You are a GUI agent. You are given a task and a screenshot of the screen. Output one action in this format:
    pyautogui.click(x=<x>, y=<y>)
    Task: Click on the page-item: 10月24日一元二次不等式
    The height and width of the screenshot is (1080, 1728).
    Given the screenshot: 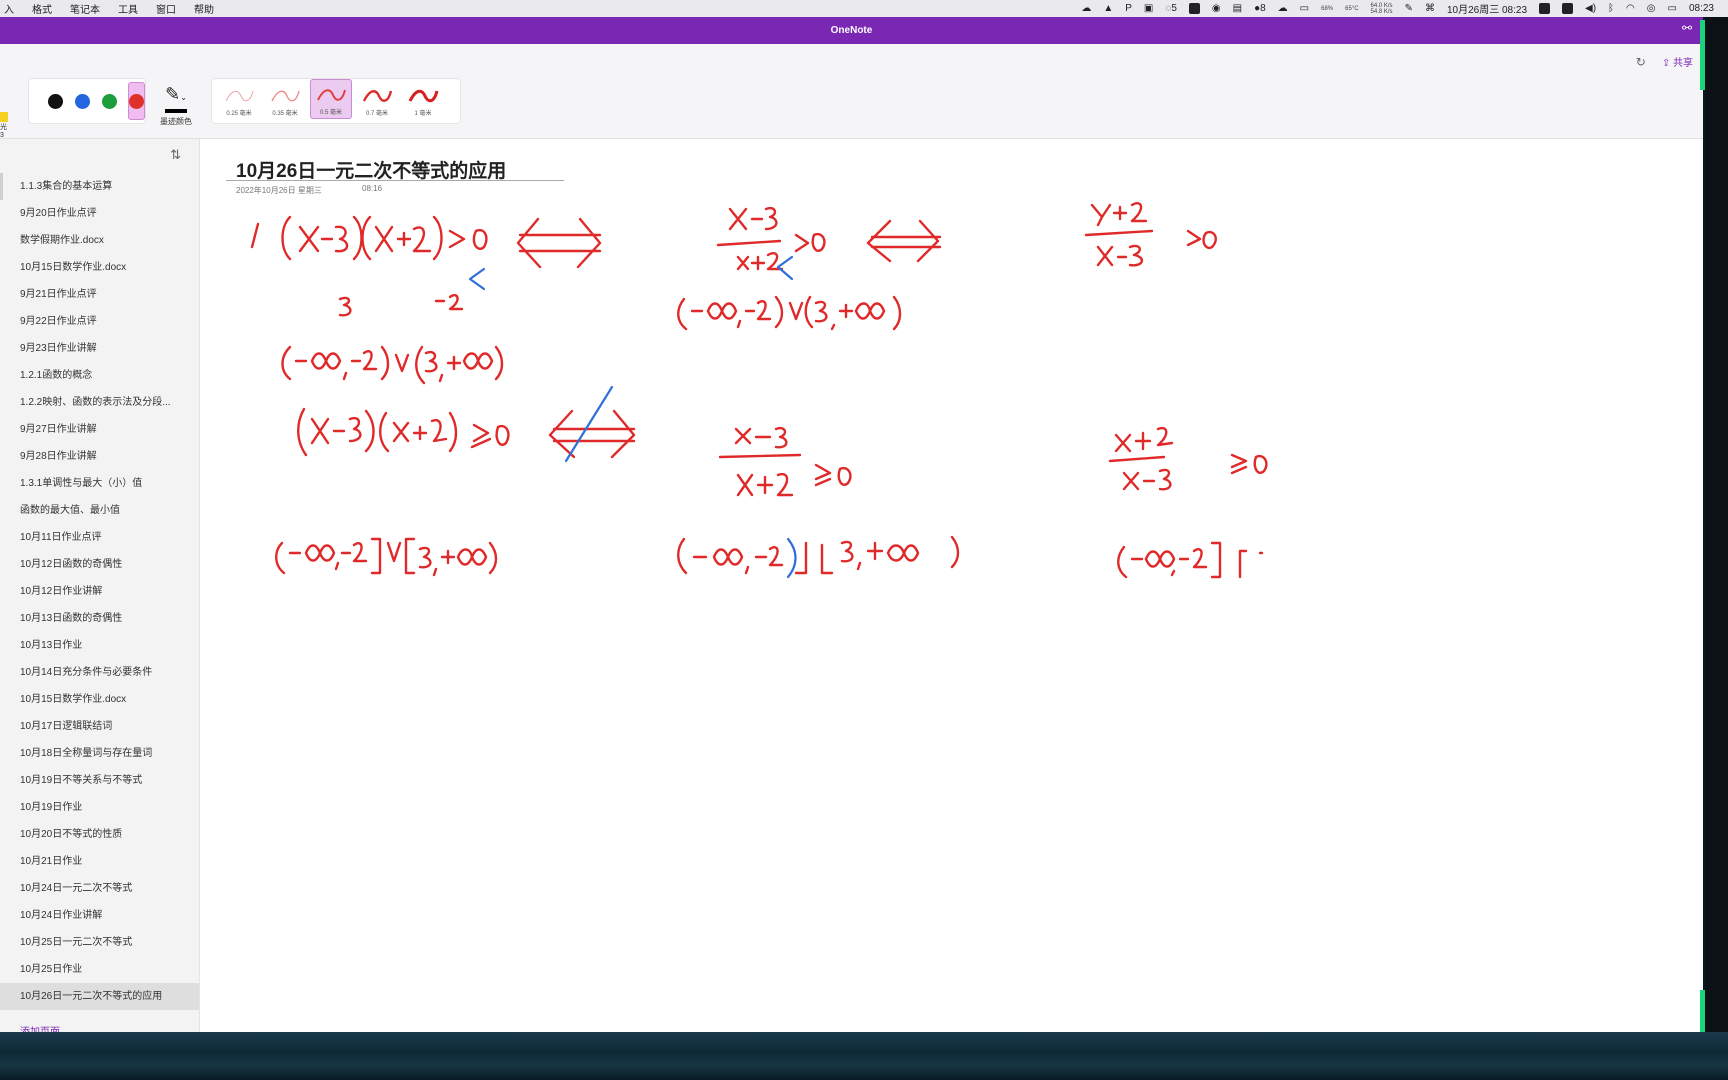 What is the action you would take?
    pyautogui.click(x=99, y=888)
    